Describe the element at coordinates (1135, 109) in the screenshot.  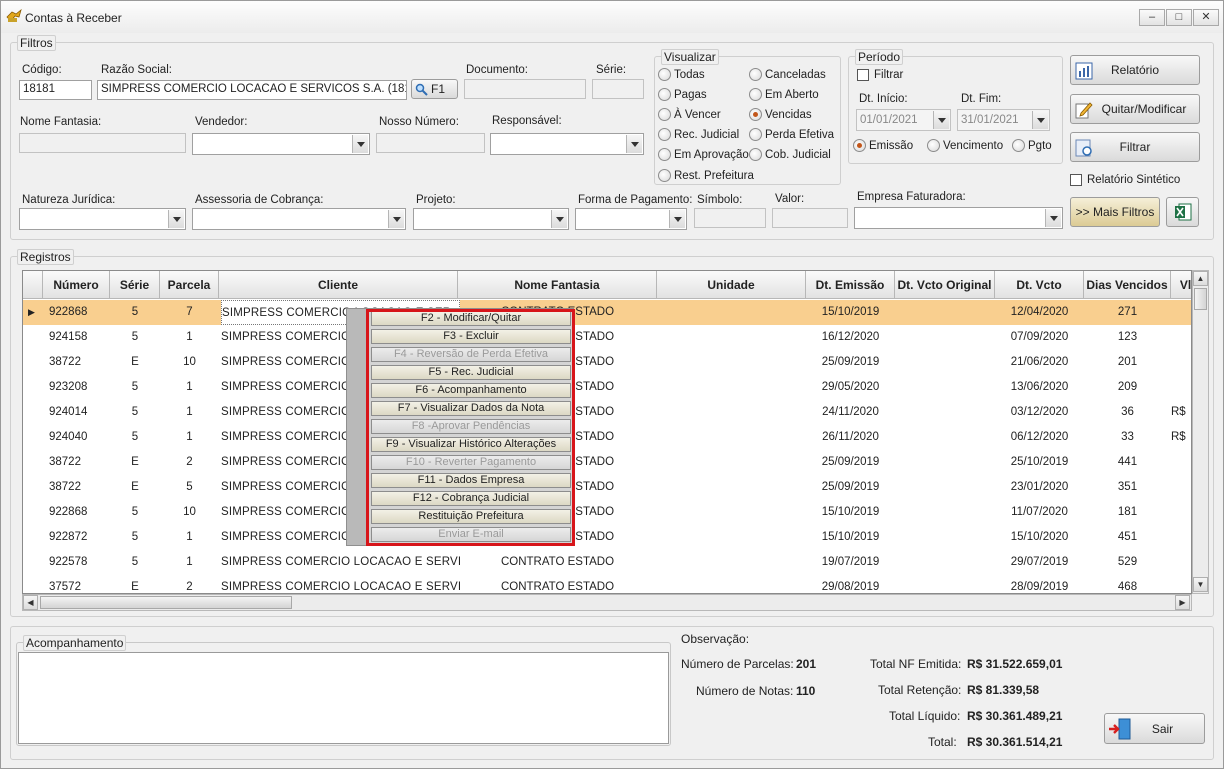
I see `quitar-modificar-button: Quitar/Modificar` at that location.